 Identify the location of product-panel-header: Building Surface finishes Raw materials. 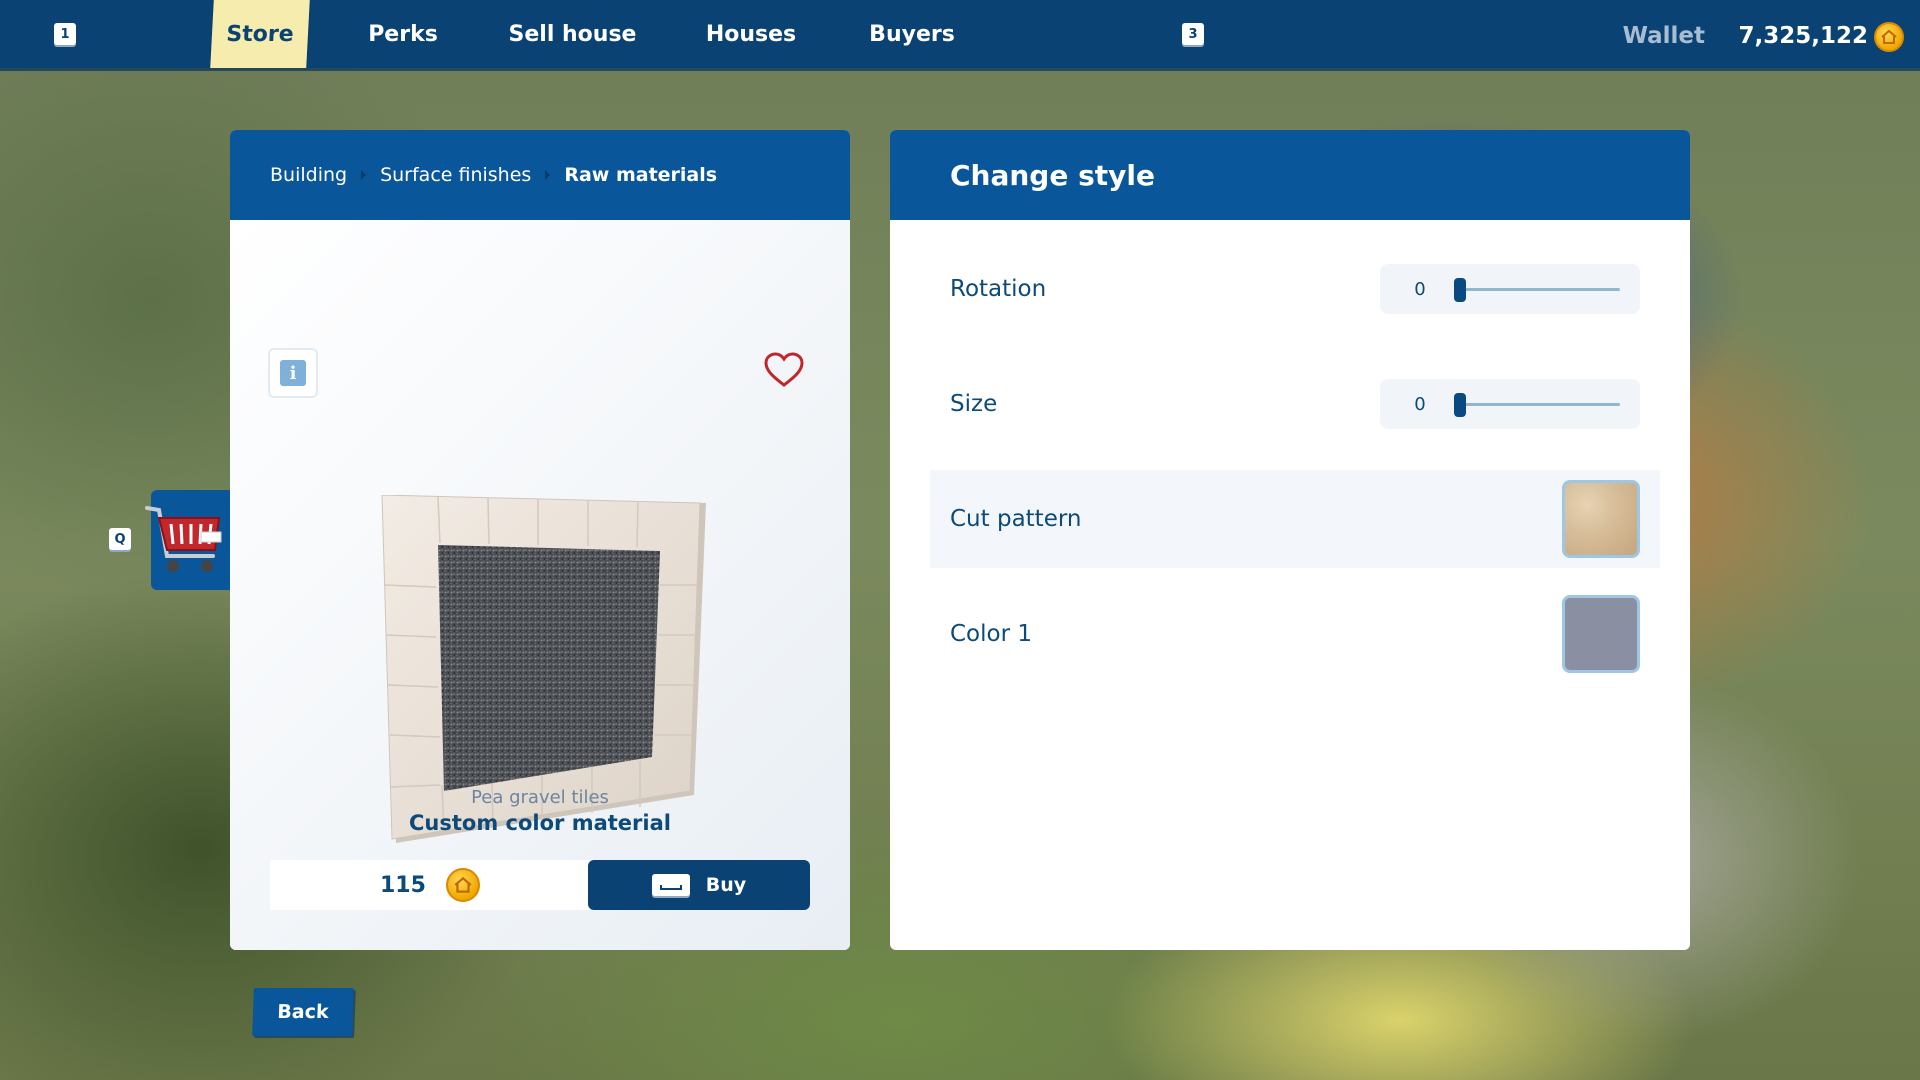
(540, 175).